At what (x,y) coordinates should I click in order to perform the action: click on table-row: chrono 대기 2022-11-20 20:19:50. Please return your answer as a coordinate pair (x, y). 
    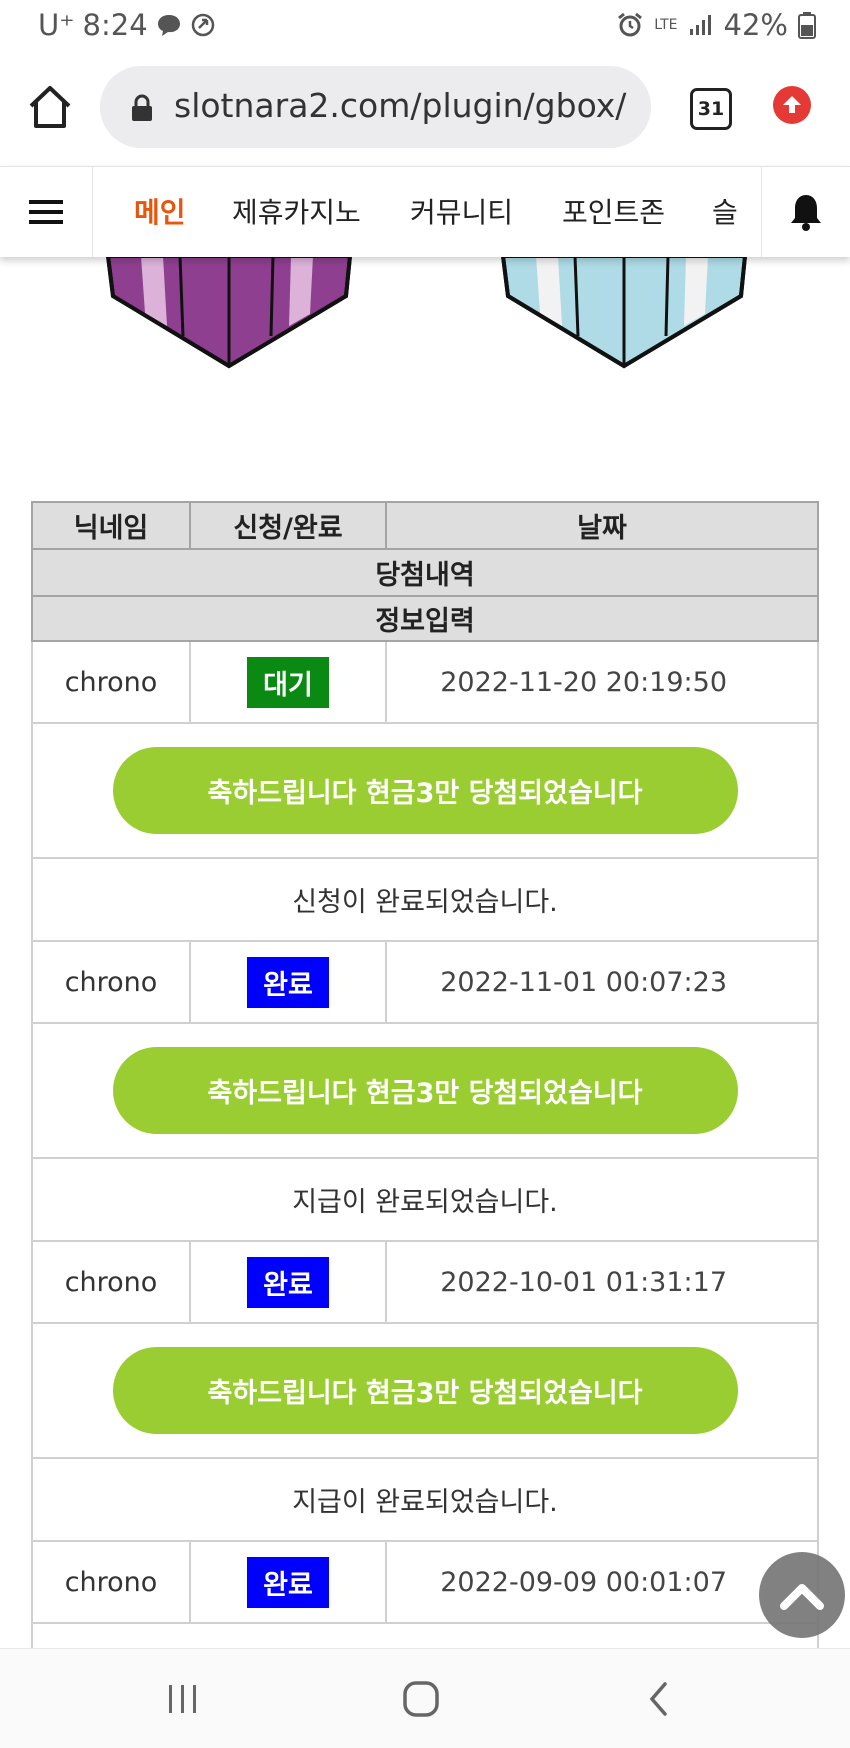
    Looking at the image, I should click on (425, 683).